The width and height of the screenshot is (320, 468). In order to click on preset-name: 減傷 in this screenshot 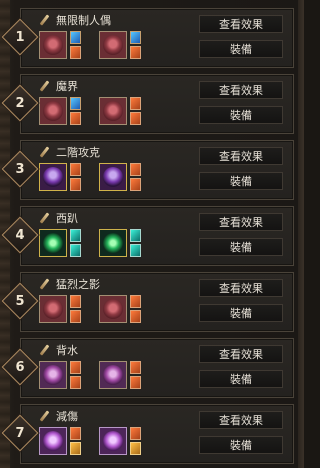, I will do `click(67, 416)`.